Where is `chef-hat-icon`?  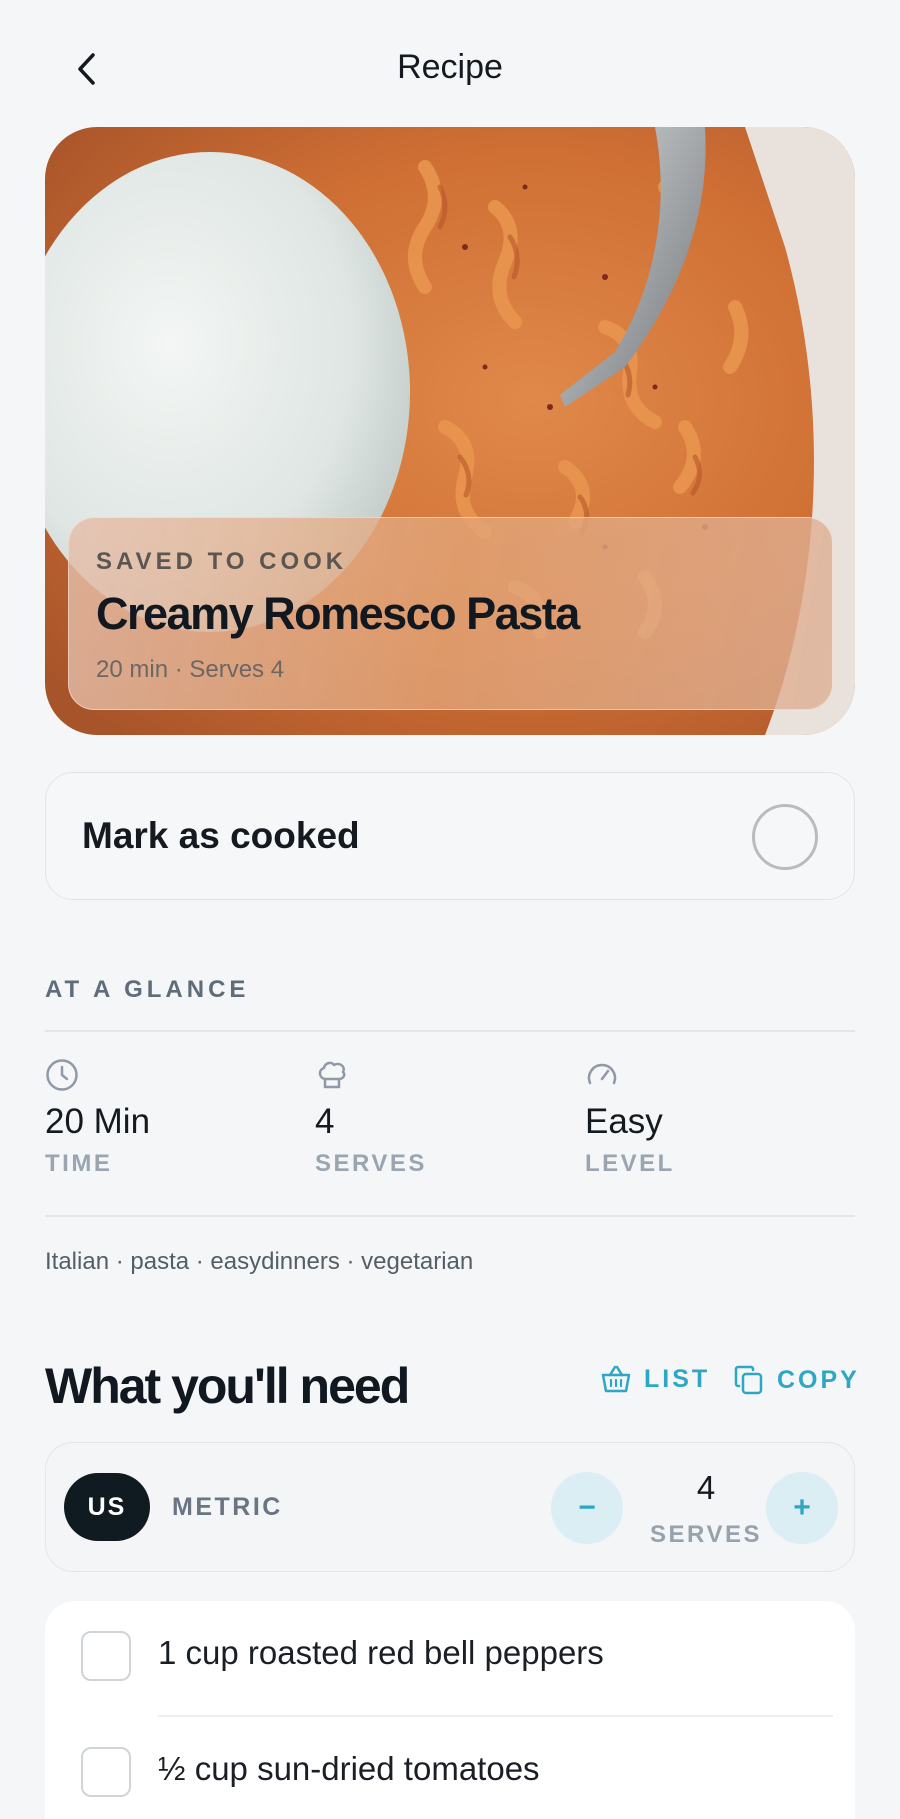
chef-hat-icon is located at coordinates (332, 1075).